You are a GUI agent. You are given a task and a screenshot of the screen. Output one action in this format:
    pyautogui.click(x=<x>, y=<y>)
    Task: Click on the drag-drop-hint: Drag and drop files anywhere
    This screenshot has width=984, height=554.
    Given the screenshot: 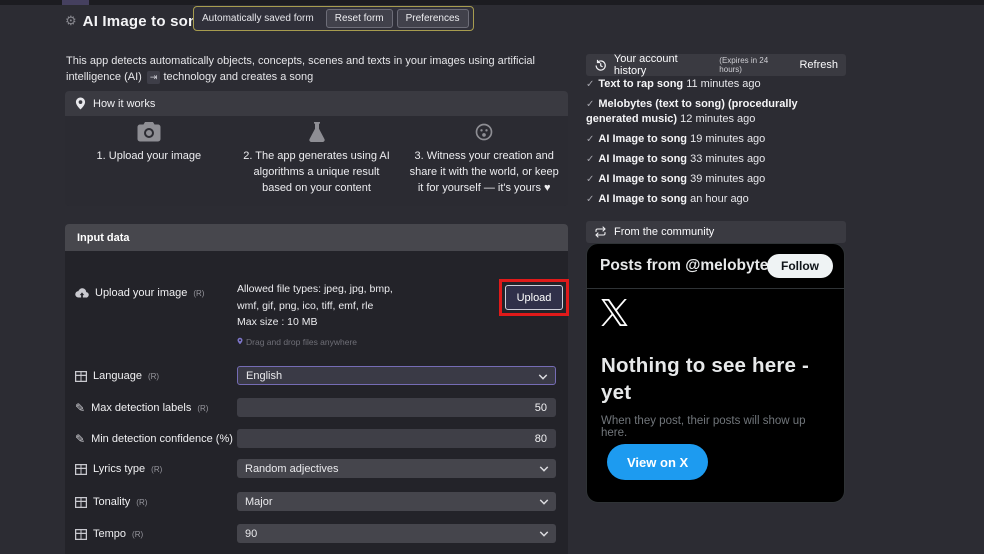 What is the action you would take?
    pyautogui.click(x=297, y=342)
    